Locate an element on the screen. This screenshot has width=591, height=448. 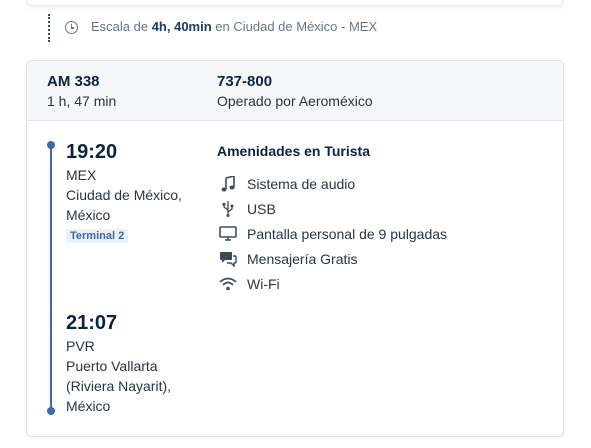
amenity-label: Wi-Fi is located at coordinates (263, 283).